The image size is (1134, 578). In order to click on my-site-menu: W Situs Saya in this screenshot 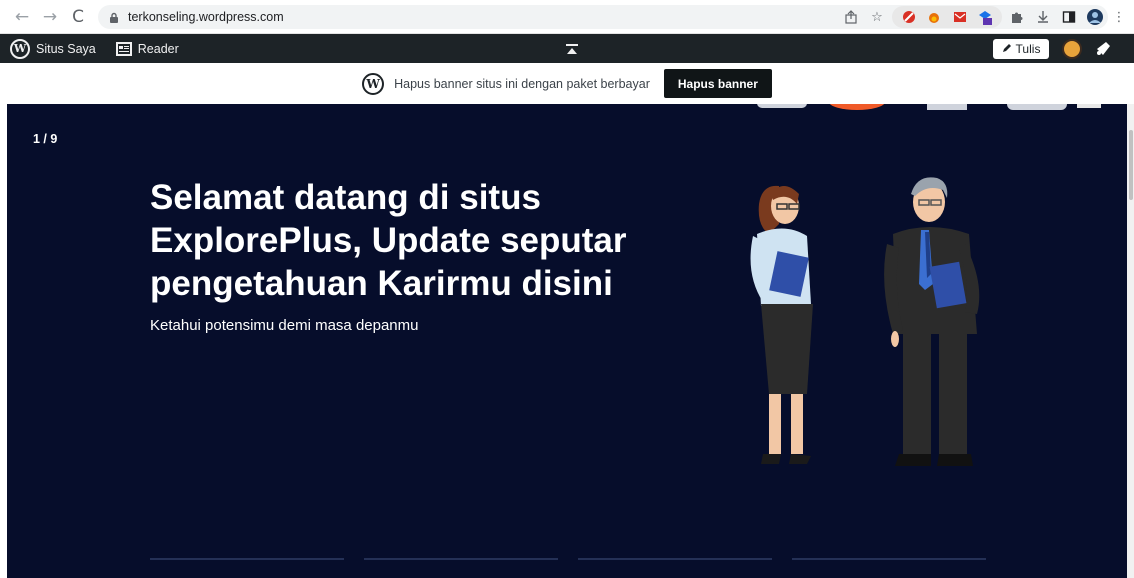, I will do `click(52, 48)`.